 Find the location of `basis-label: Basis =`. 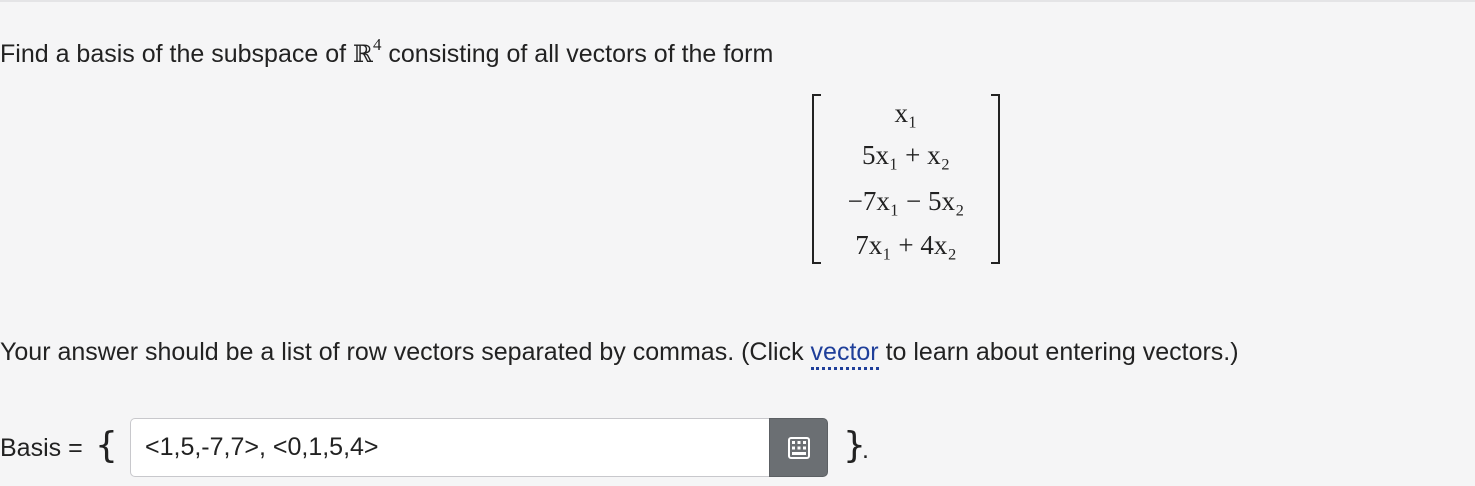

basis-label: Basis = is located at coordinates (41, 448).